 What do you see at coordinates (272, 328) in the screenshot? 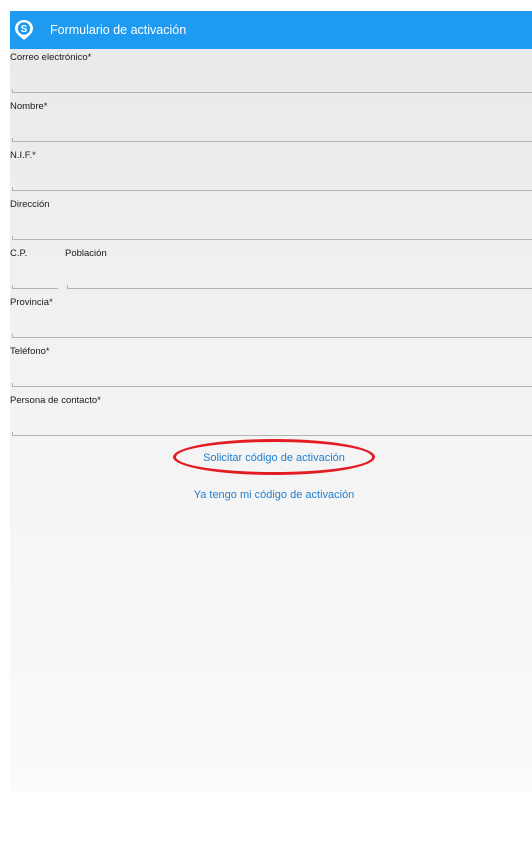
I see `province-field` at bounding box center [272, 328].